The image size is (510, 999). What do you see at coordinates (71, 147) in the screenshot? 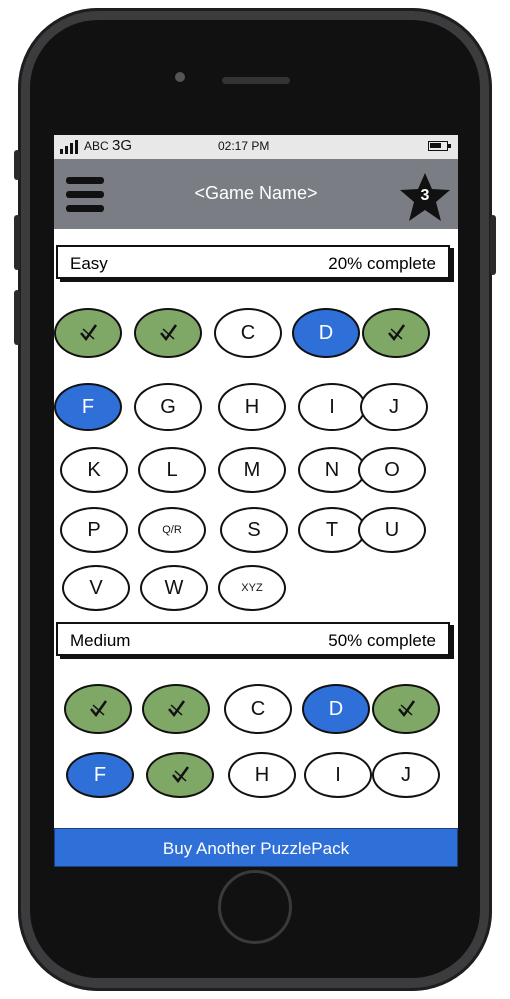
I see `signal-icon` at bounding box center [71, 147].